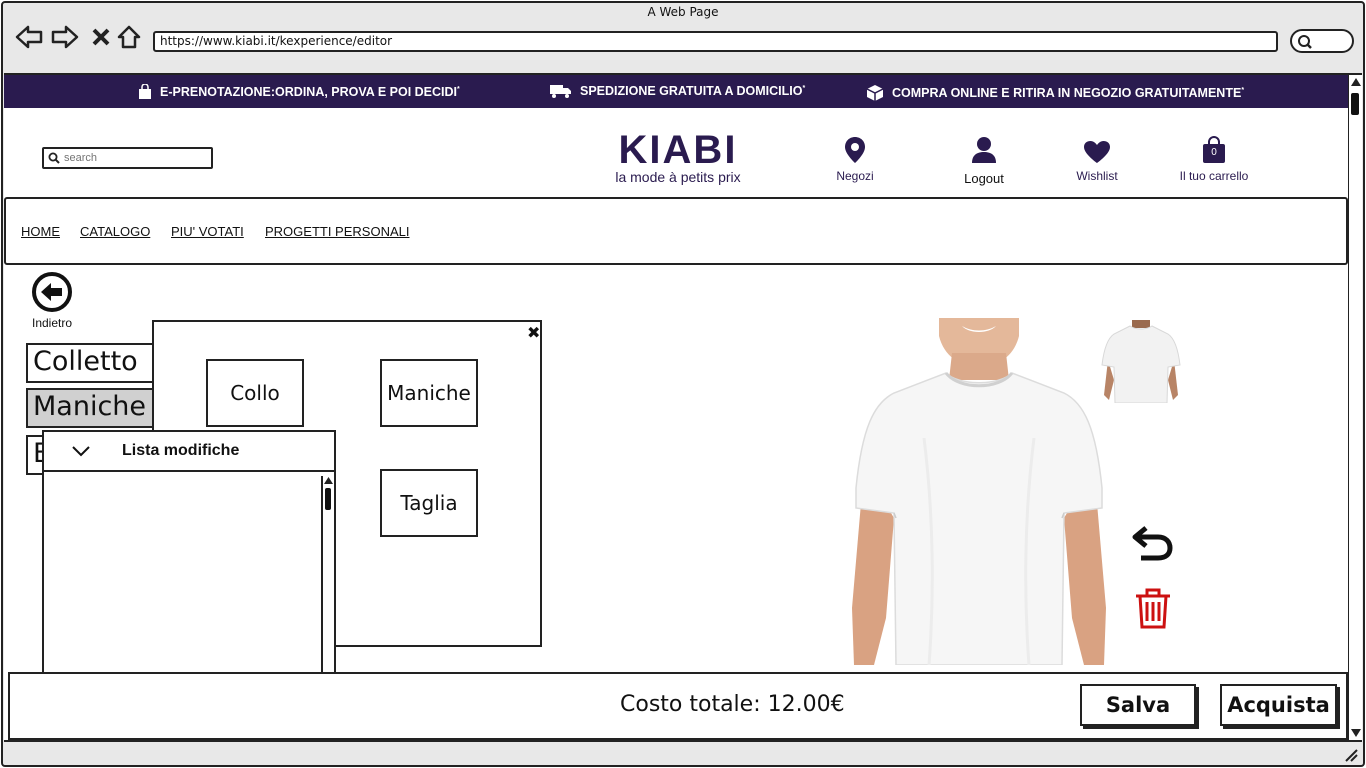 The image size is (1366, 768). Describe the element at coordinates (1141, 361) in the screenshot. I see `tshirt-back-thumbnail` at that location.